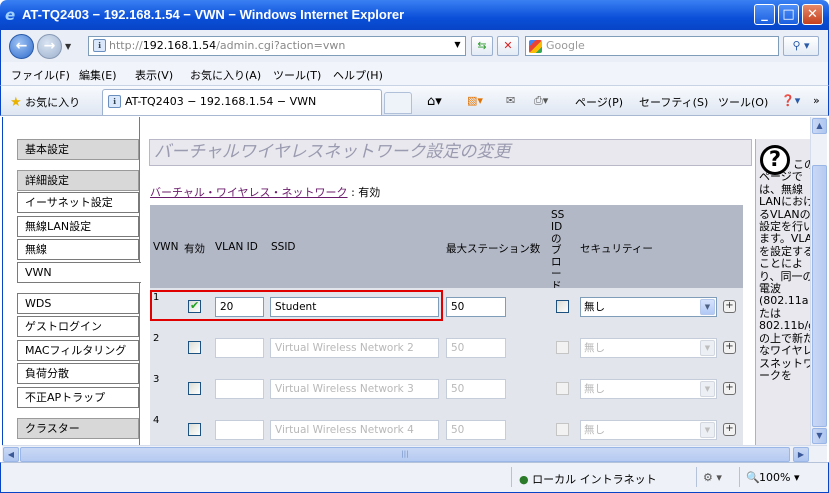 This screenshot has width=829, height=493. I want to click on home-icon: ⌂▾, so click(434, 101).